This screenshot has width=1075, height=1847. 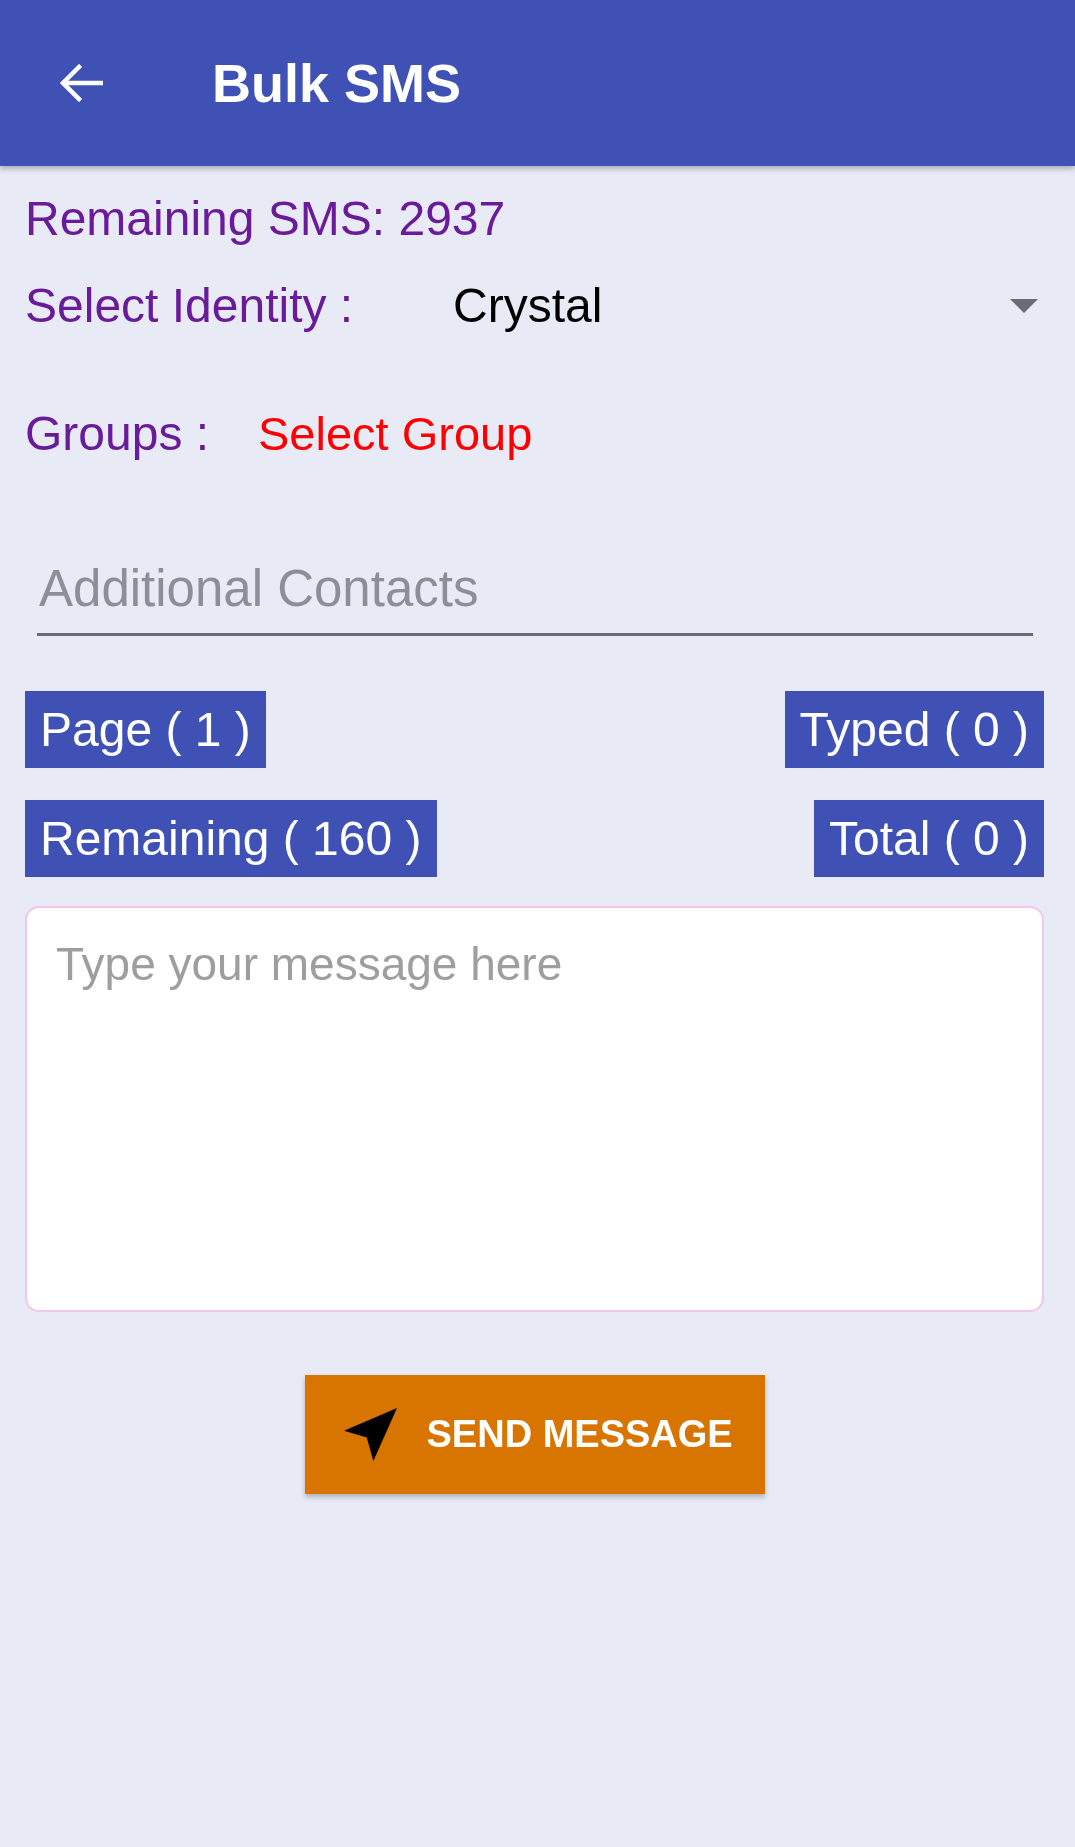 I want to click on identity-label: Select Identity :, so click(x=190, y=306).